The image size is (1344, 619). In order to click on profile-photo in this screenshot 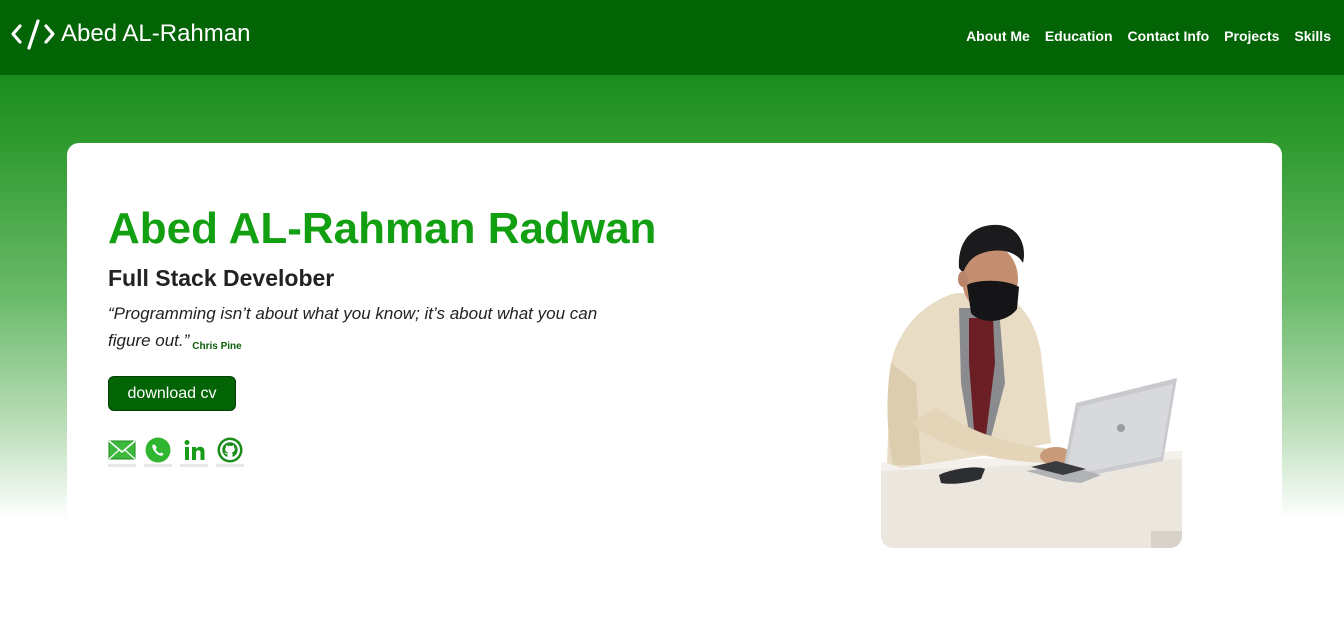, I will do `click(1031, 380)`.